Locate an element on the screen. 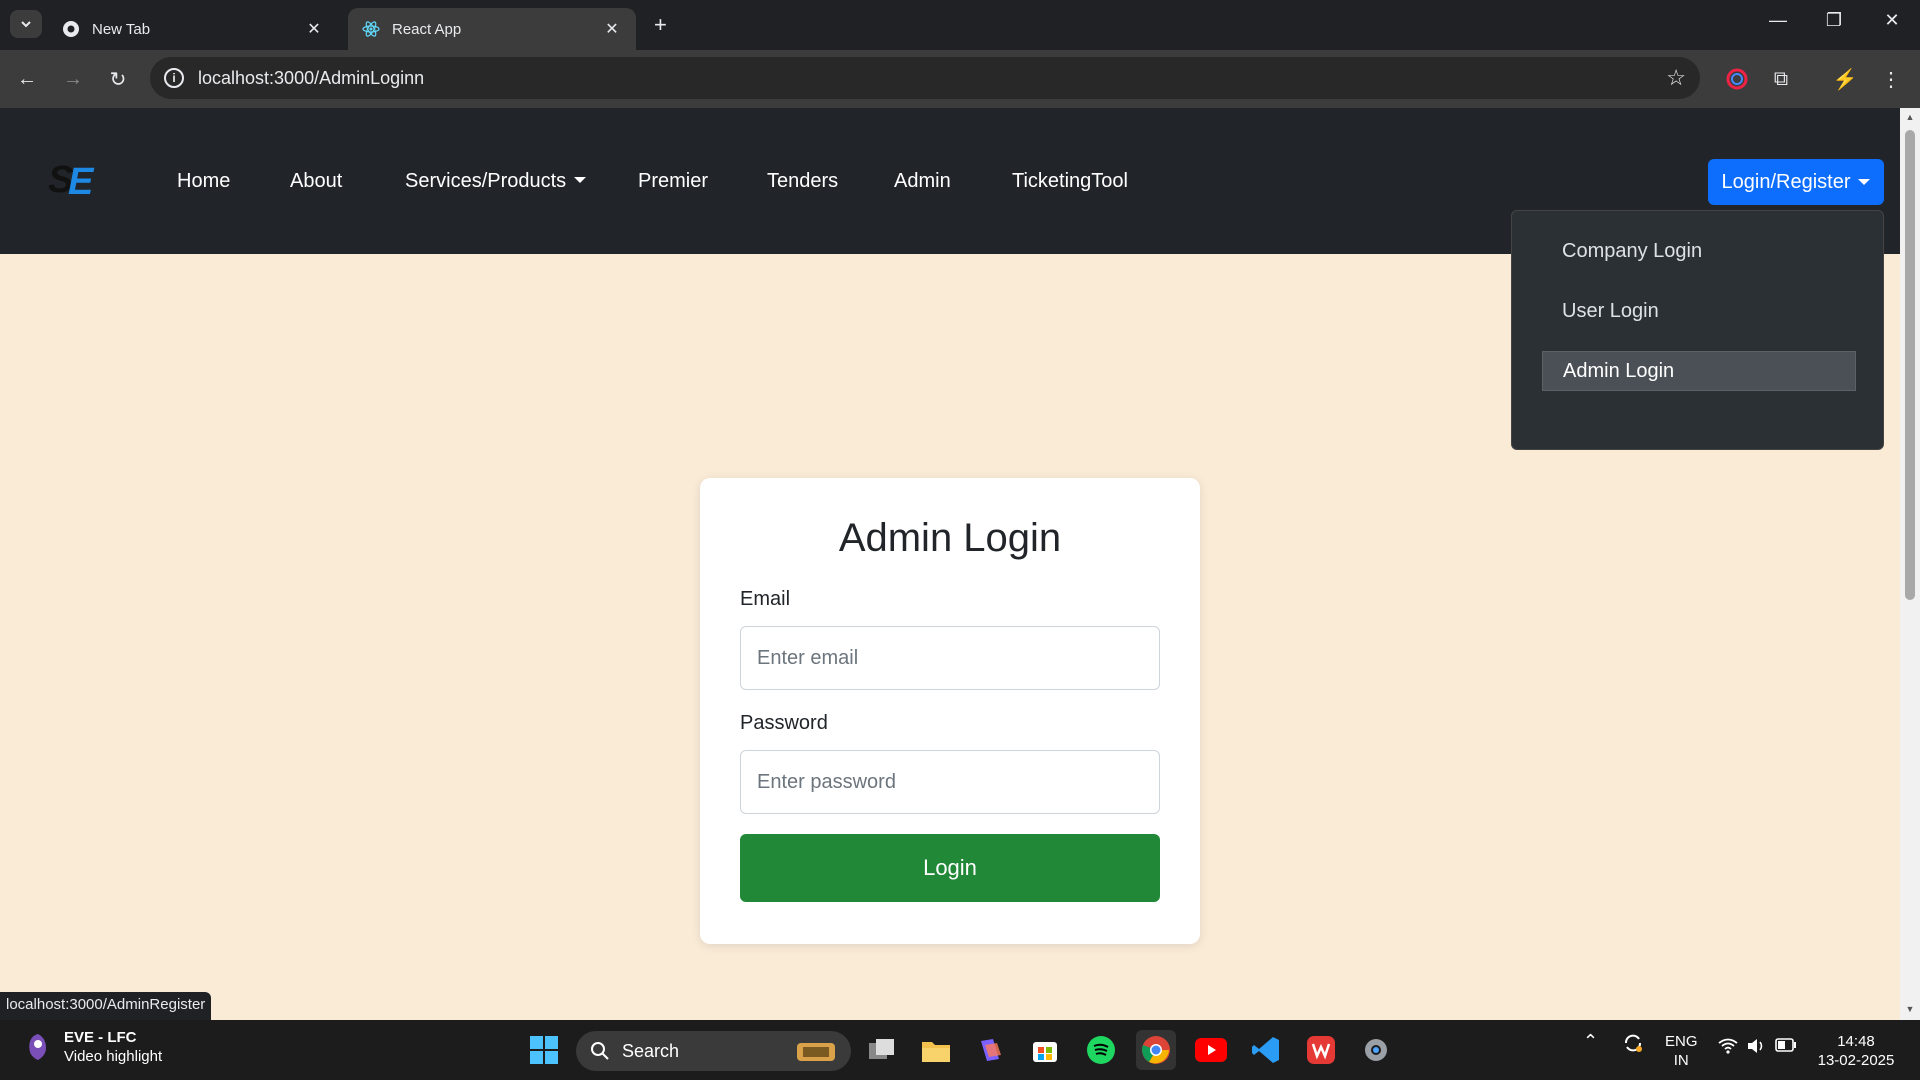 This screenshot has height=1080, width=1920. windows-start-icon is located at coordinates (544, 1050).